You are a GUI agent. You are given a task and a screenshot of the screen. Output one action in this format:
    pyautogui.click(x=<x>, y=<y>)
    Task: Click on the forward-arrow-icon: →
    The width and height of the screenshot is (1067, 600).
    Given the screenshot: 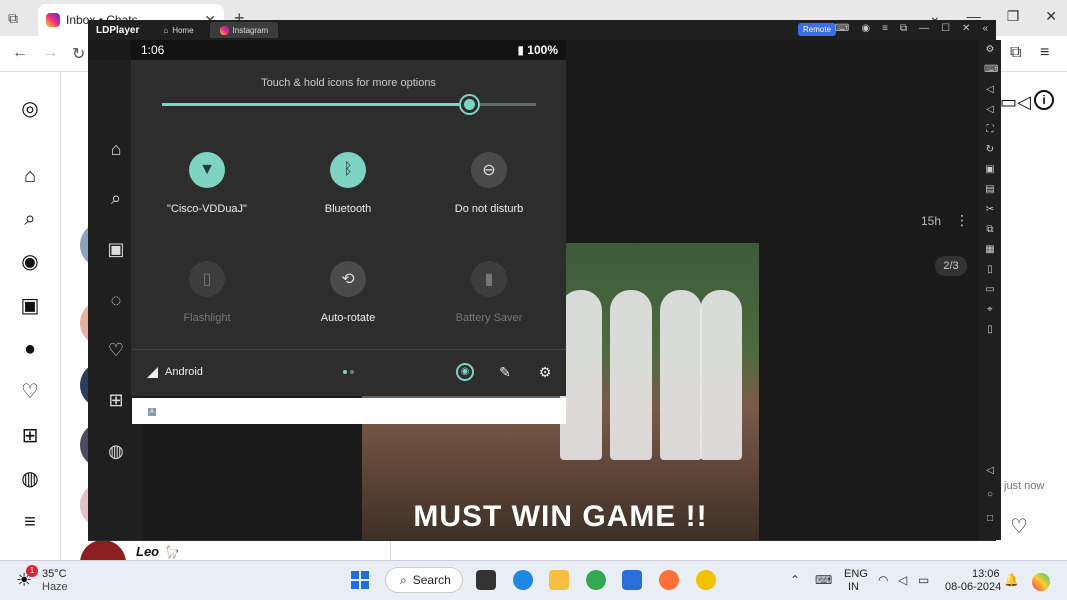 What is the action you would take?
    pyautogui.click(x=50, y=53)
    